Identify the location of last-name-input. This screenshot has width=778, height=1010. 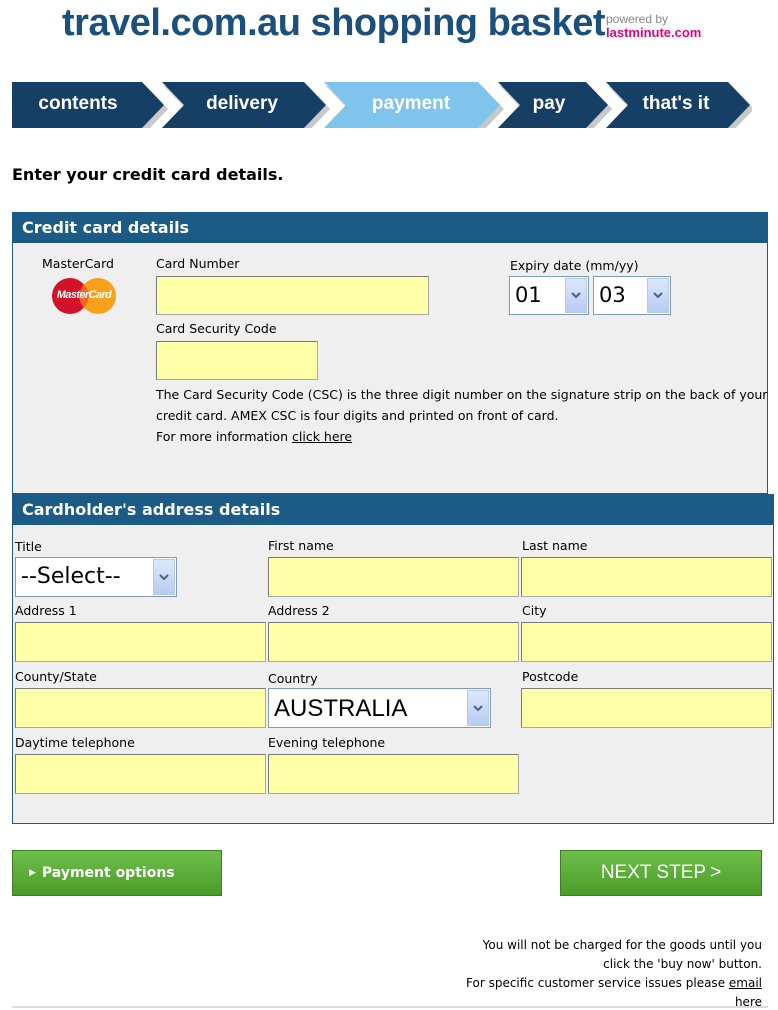
(646, 577).